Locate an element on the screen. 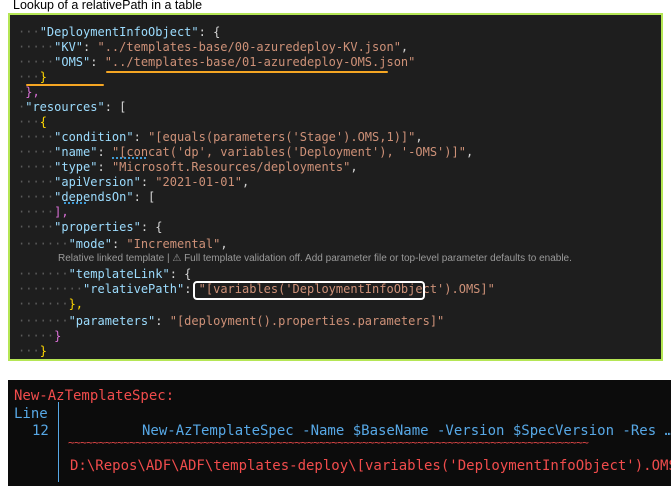 This screenshot has height=486, width=671. highlight-box is located at coordinates (309, 290).